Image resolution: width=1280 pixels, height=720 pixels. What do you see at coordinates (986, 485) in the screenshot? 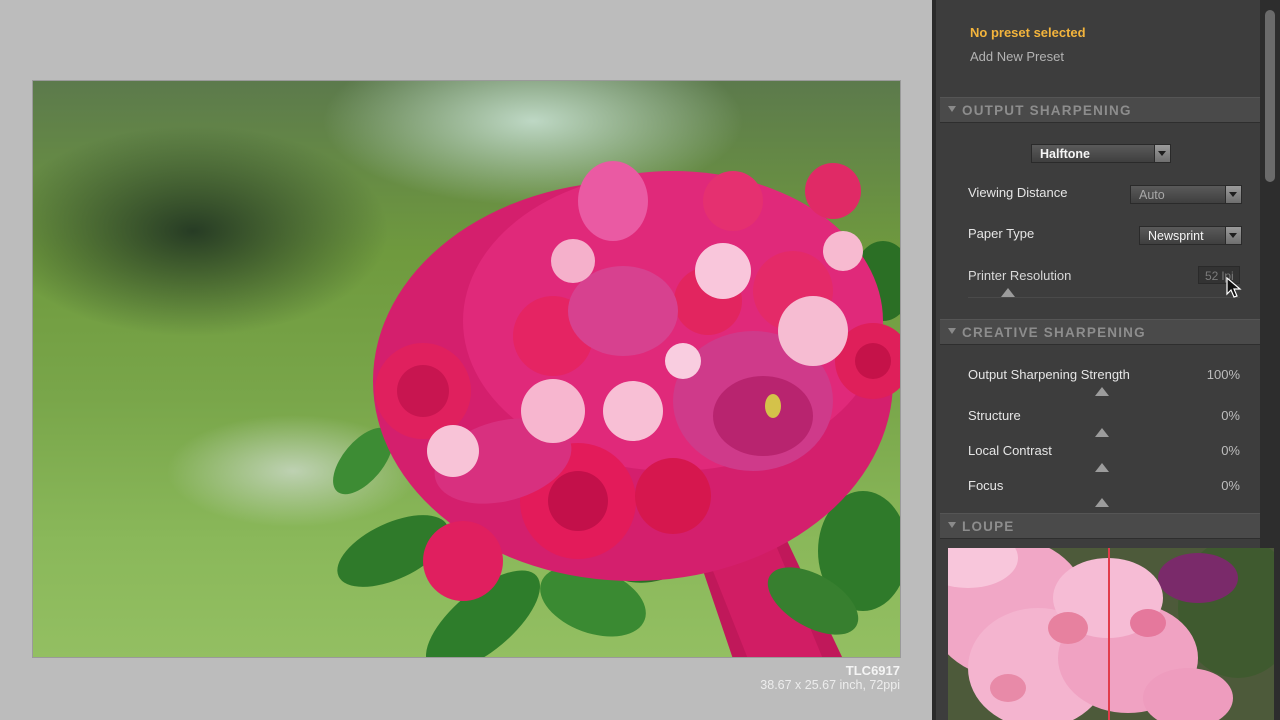
I see `focus-label: Focus` at bounding box center [986, 485].